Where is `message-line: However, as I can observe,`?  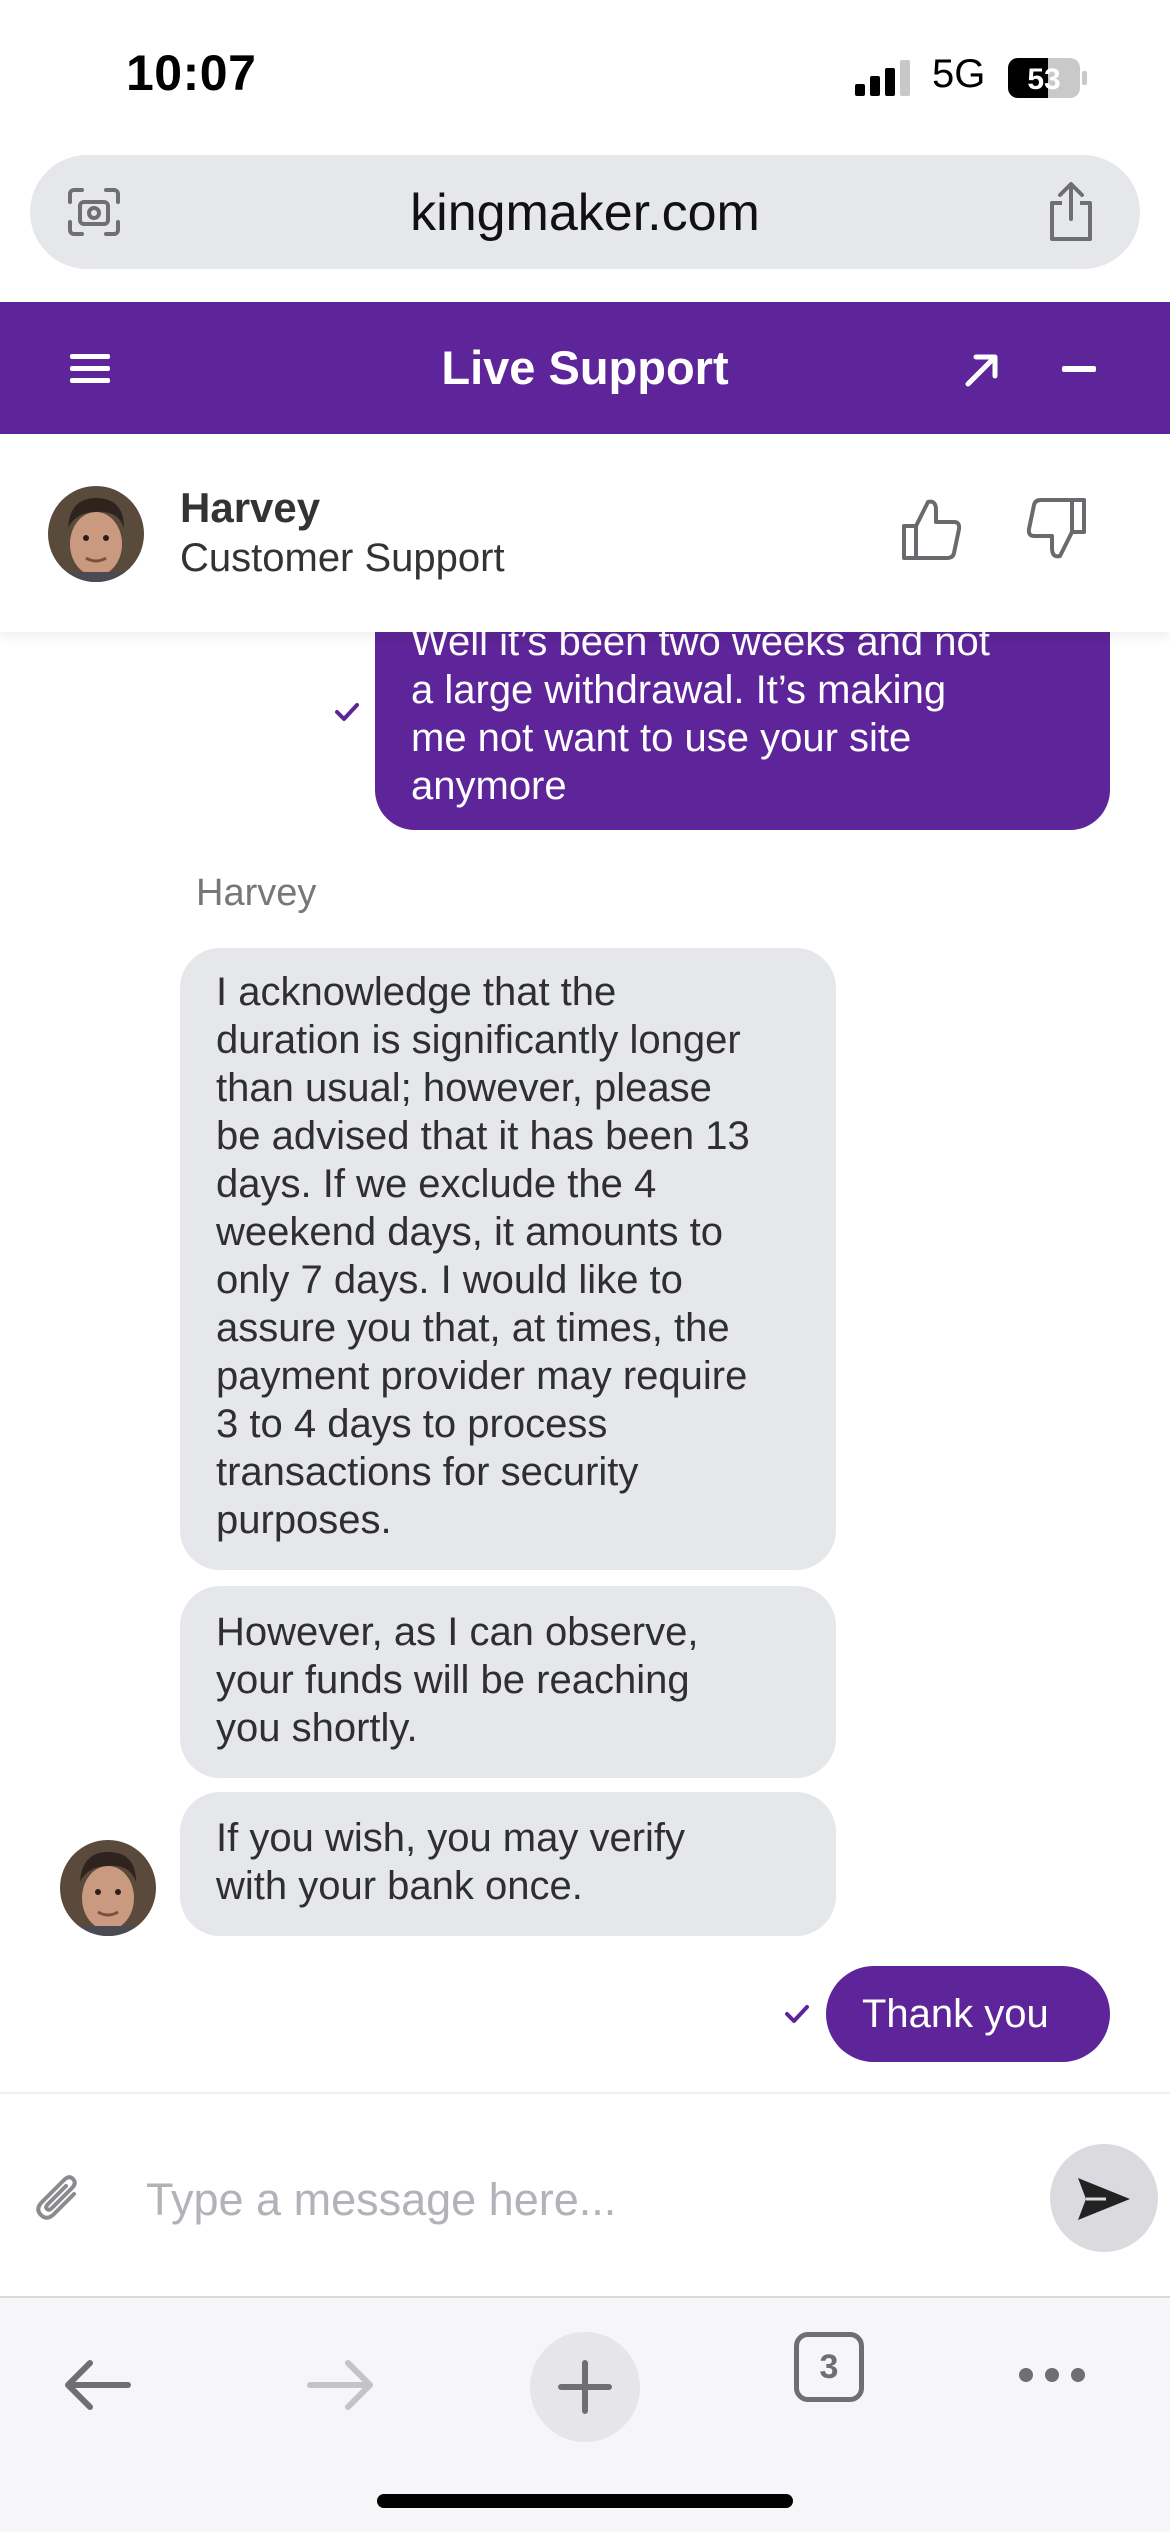 message-line: However, as I can observe, is located at coordinates (457, 1632).